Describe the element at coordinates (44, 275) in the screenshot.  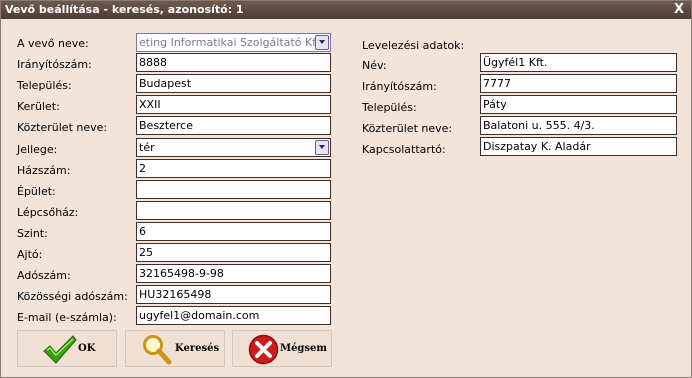
I see `tax-number-label: Adószám:` at that location.